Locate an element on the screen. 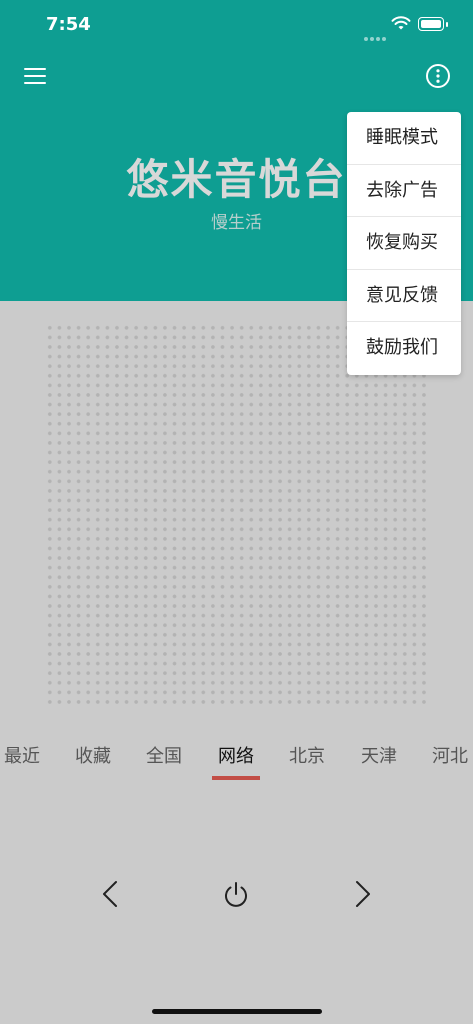 The height and width of the screenshot is (1024, 473). tab-network: 网络 is located at coordinates (236, 760).